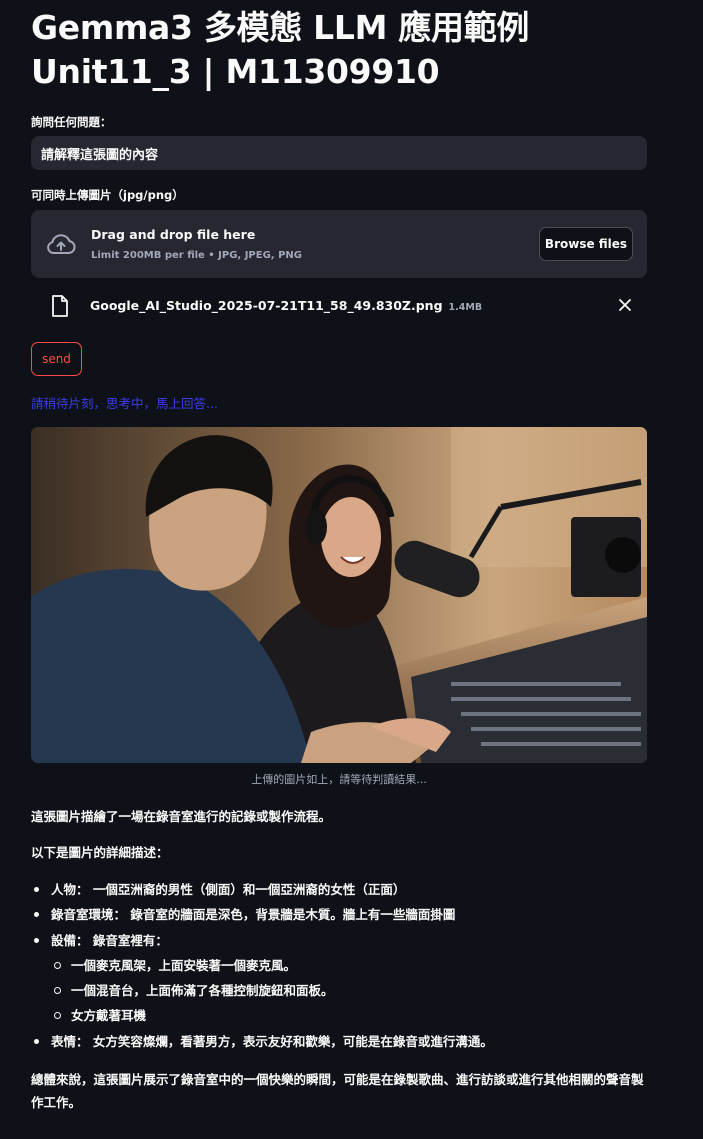 The image size is (703, 1139). What do you see at coordinates (56, 359) in the screenshot?
I see `send-button: send` at bounding box center [56, 359].